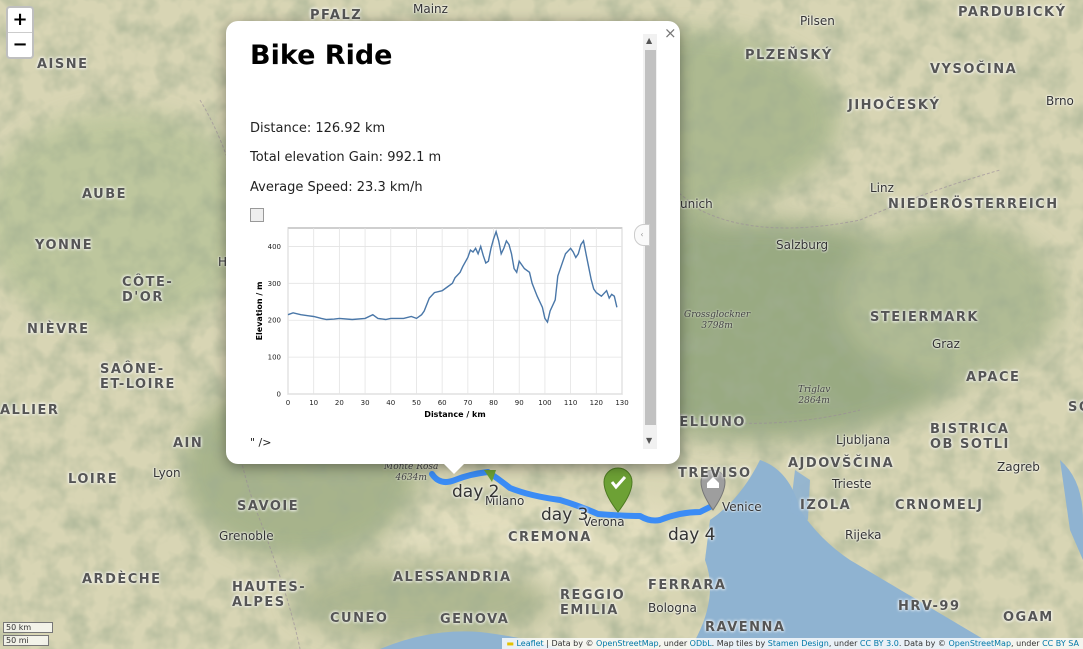 The height and width of the screenshot is (649, 1083). Describe the element at coordinates (467, 403) in the screenshot. I see `x-tick-label: 70` at that location.